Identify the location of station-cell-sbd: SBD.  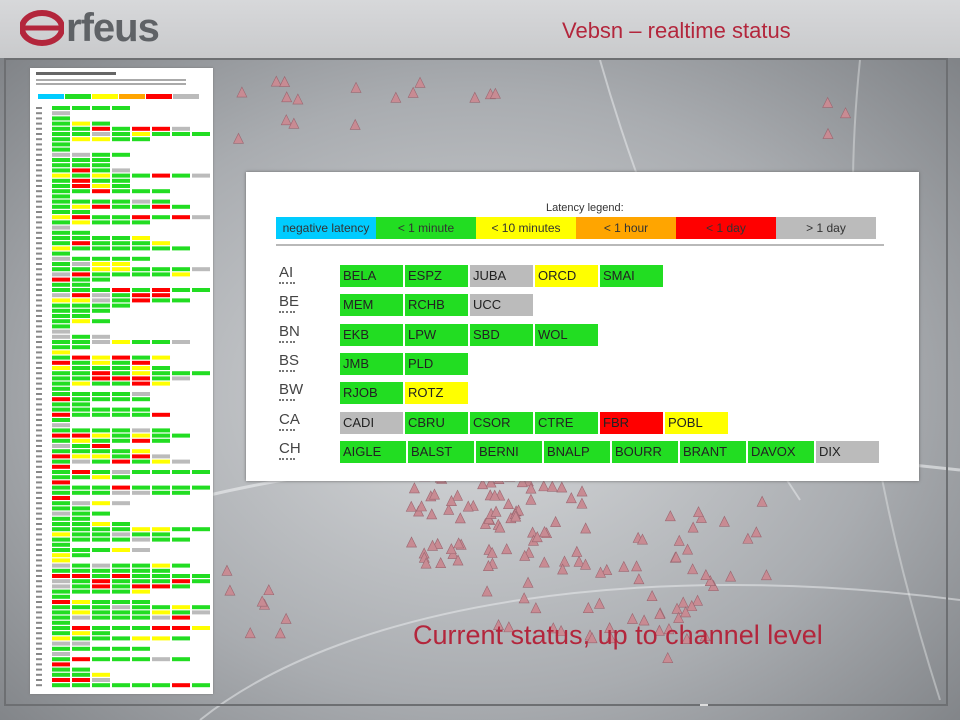
(501, 334).